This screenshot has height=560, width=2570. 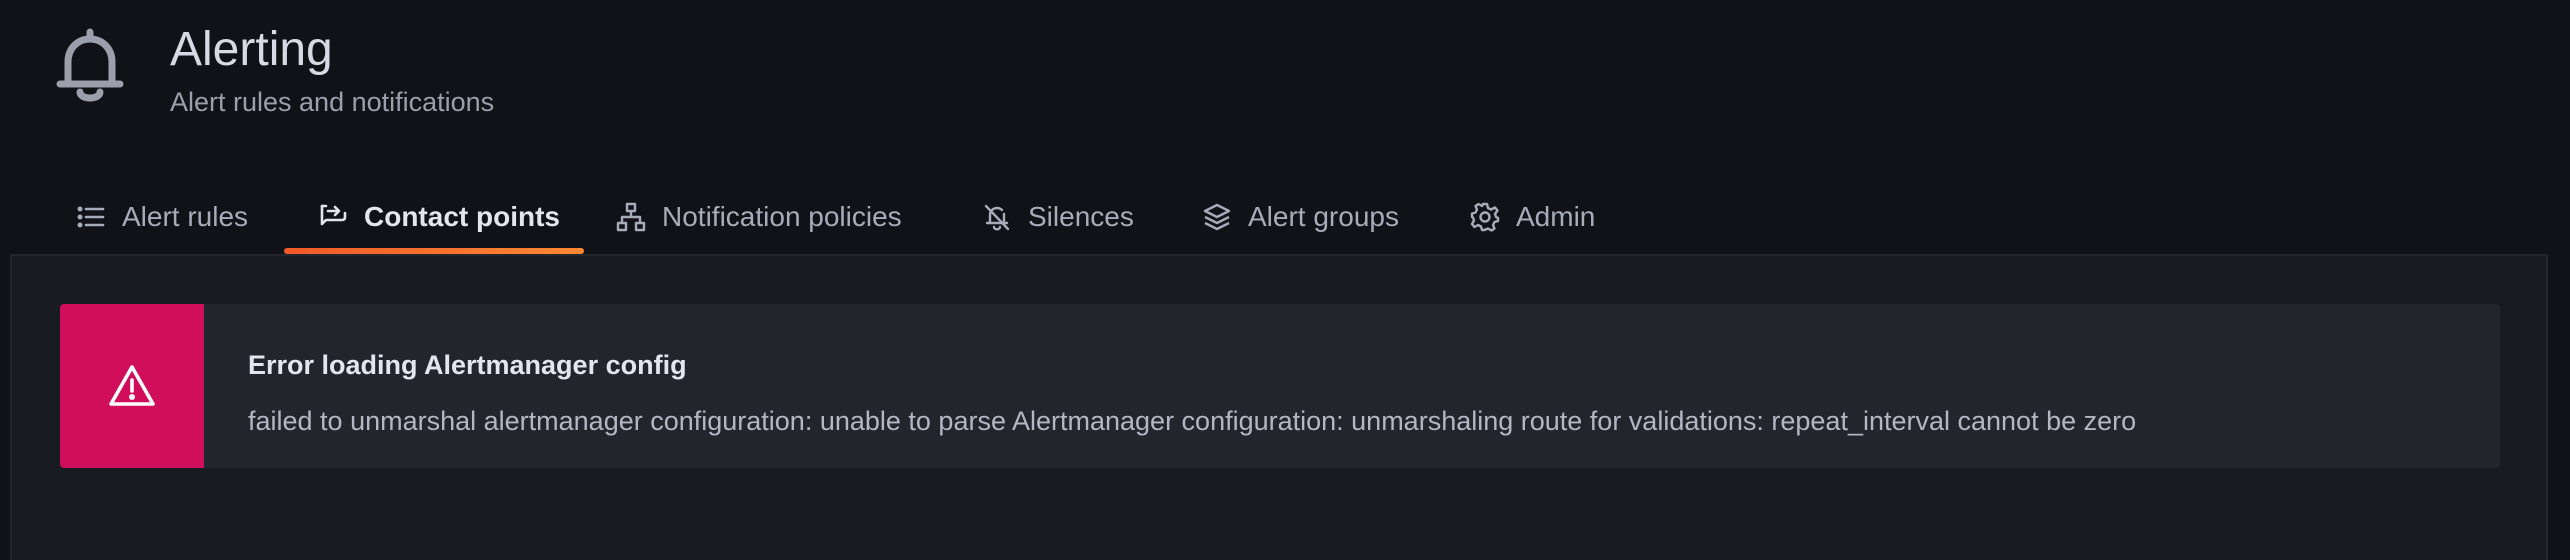 I want to click on tab-notification-policies: Notification policies, so click(x=759, y=217).